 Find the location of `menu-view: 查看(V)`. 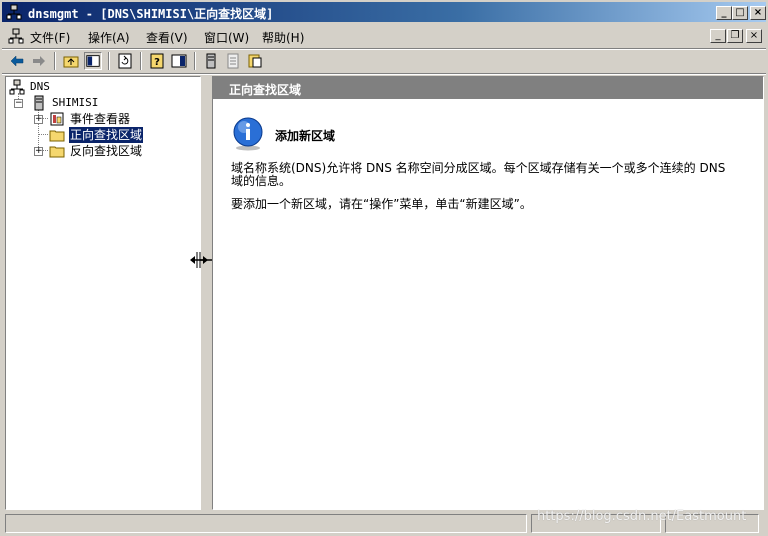

menu-view: 查看(V) is located at coordinates (167, 37).